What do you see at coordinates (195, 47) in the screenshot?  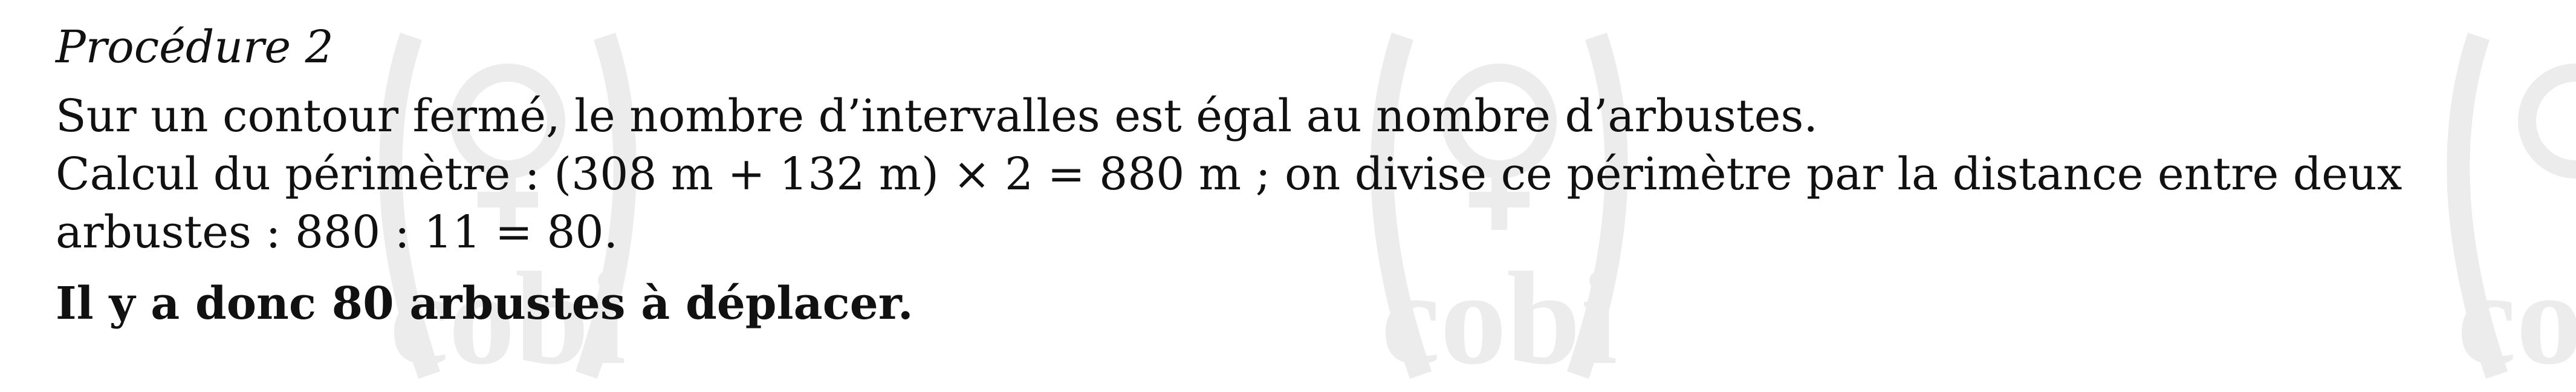 I see `procedure-heading: Procédure 2` at bounding box center [195, 47].